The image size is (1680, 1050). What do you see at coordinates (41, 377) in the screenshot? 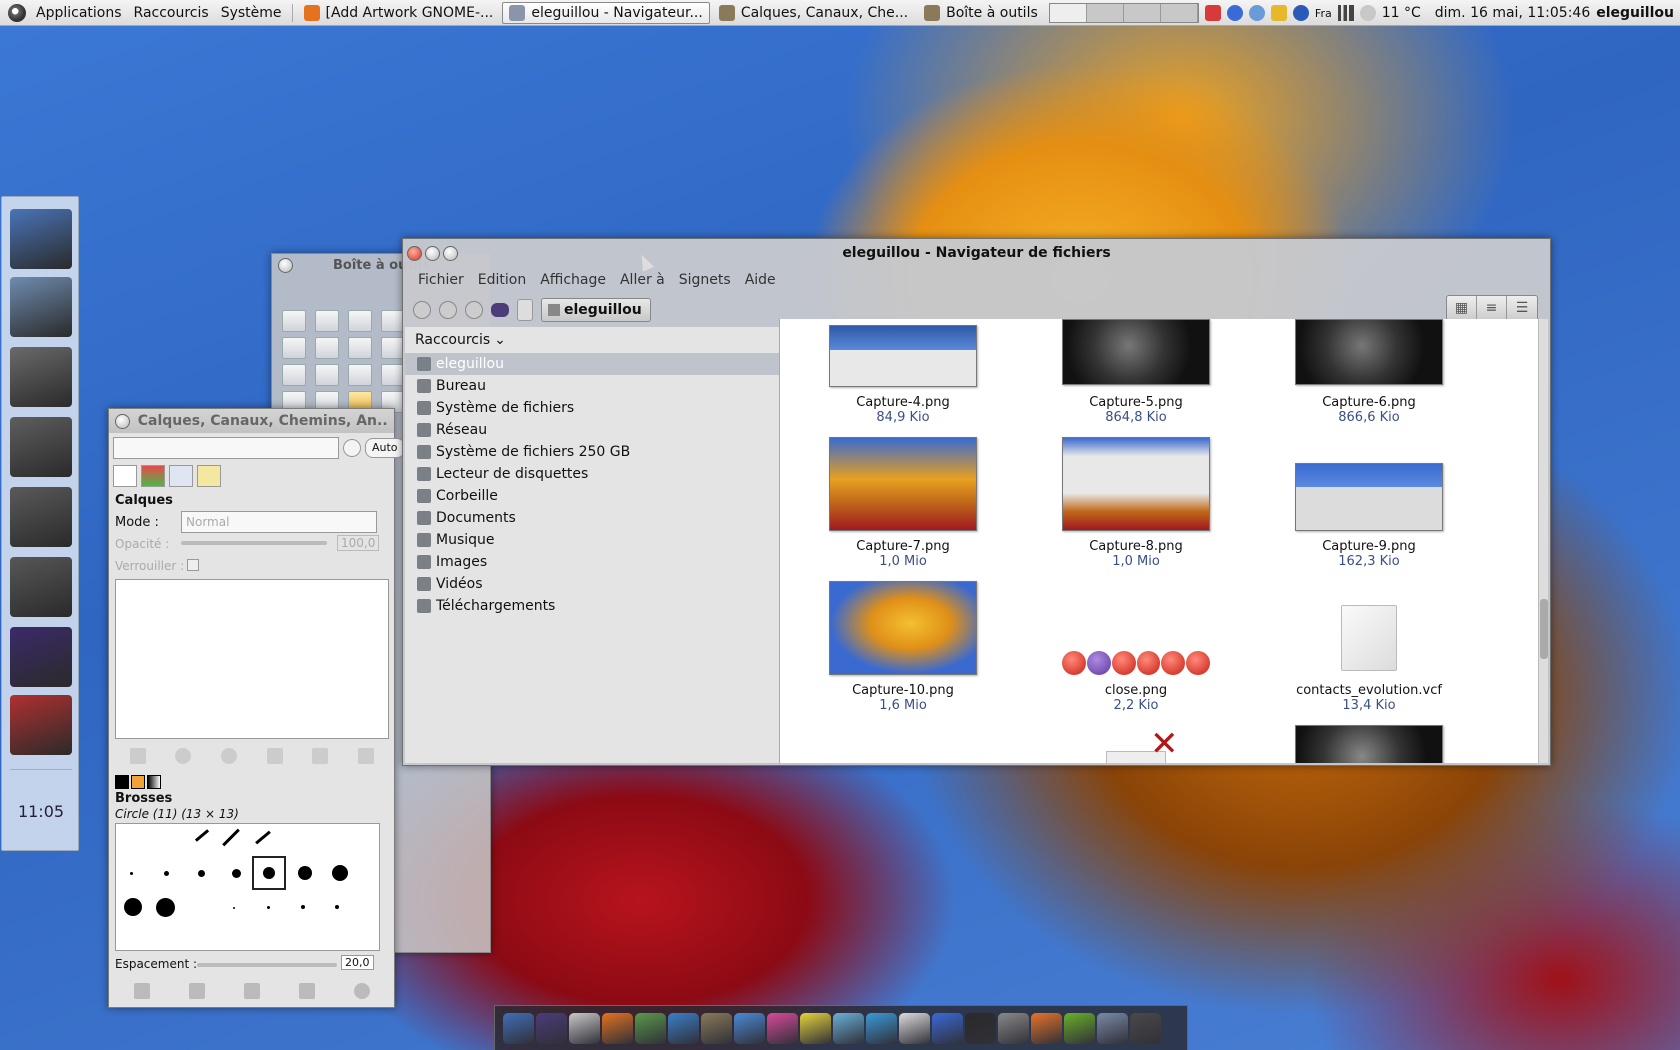
I see `documents-icon` at bounding box center [41, 377].